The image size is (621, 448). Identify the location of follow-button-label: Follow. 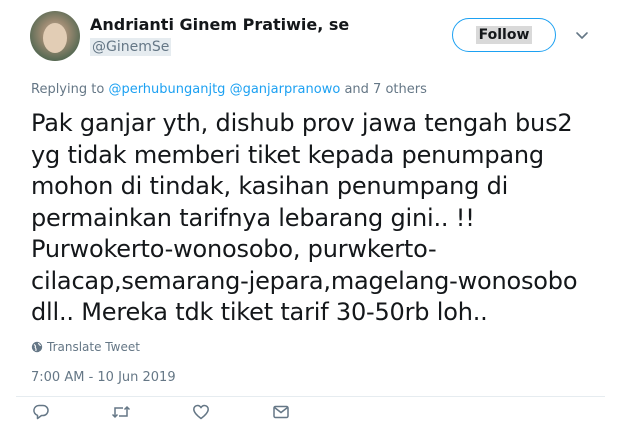
(504, 35).